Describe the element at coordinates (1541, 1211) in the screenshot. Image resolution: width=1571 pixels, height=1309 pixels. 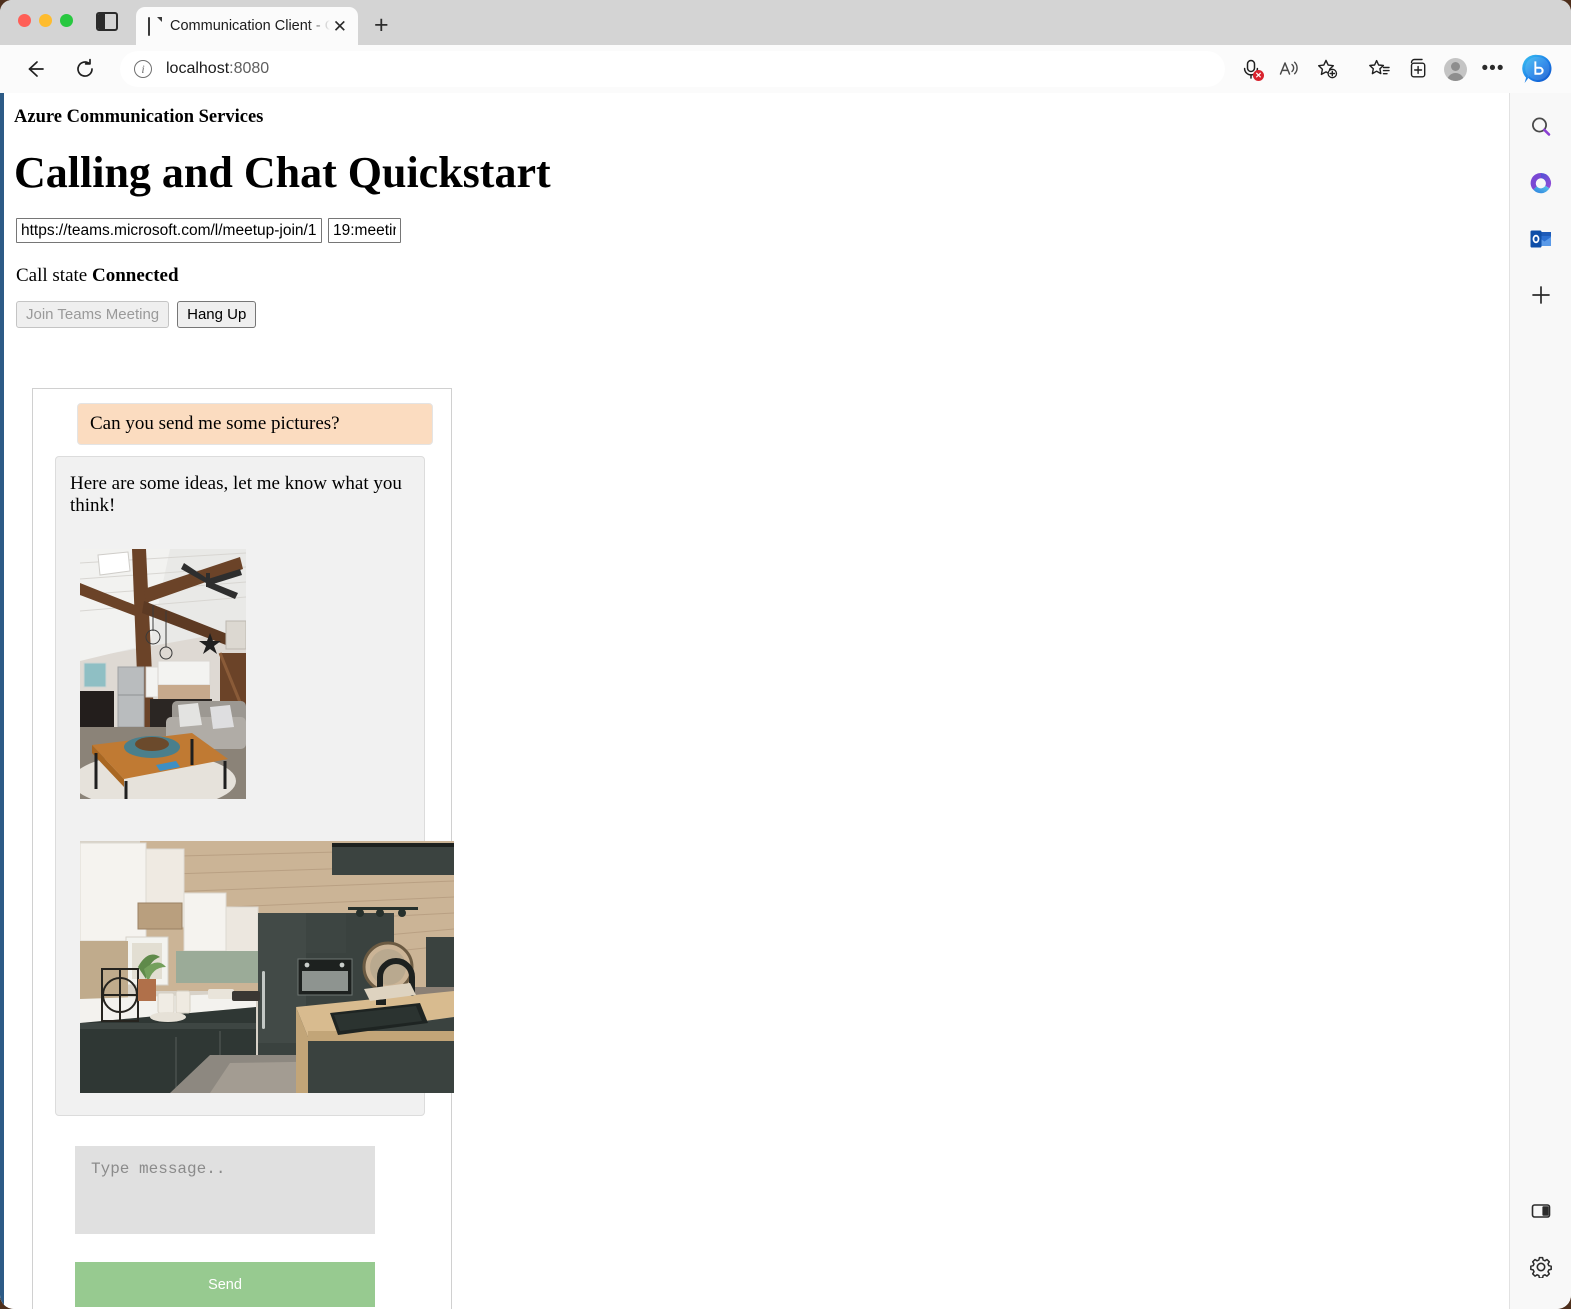
I see `split-screen-icon` at that location.